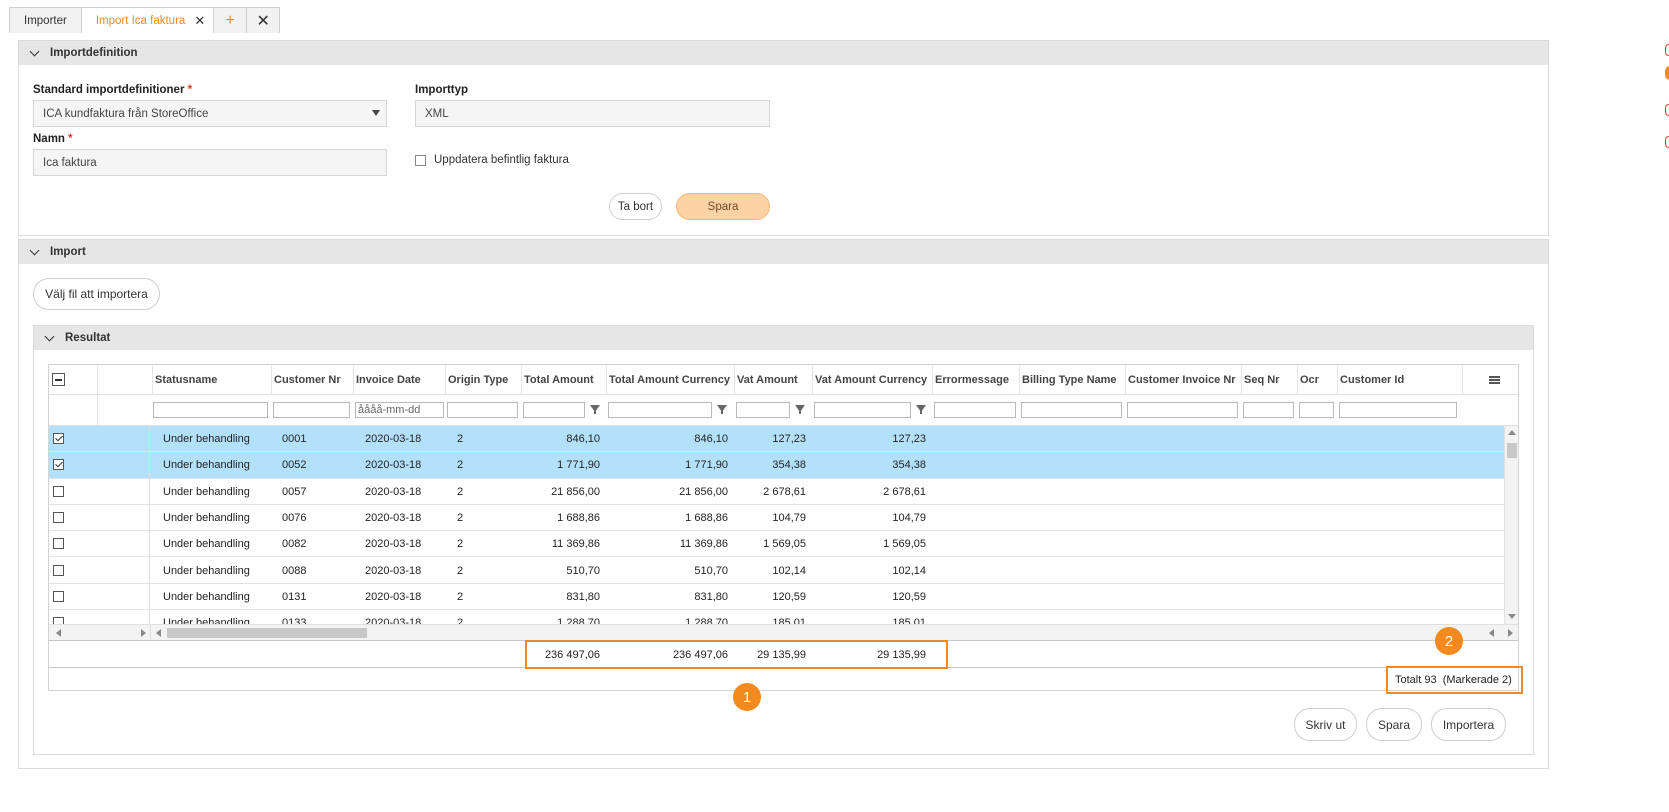  What do you see at coordinates (706, 517) in the screenshot?
I see `cell-total-amount-currency: 1 688,86` at bounding box center [706, 517].